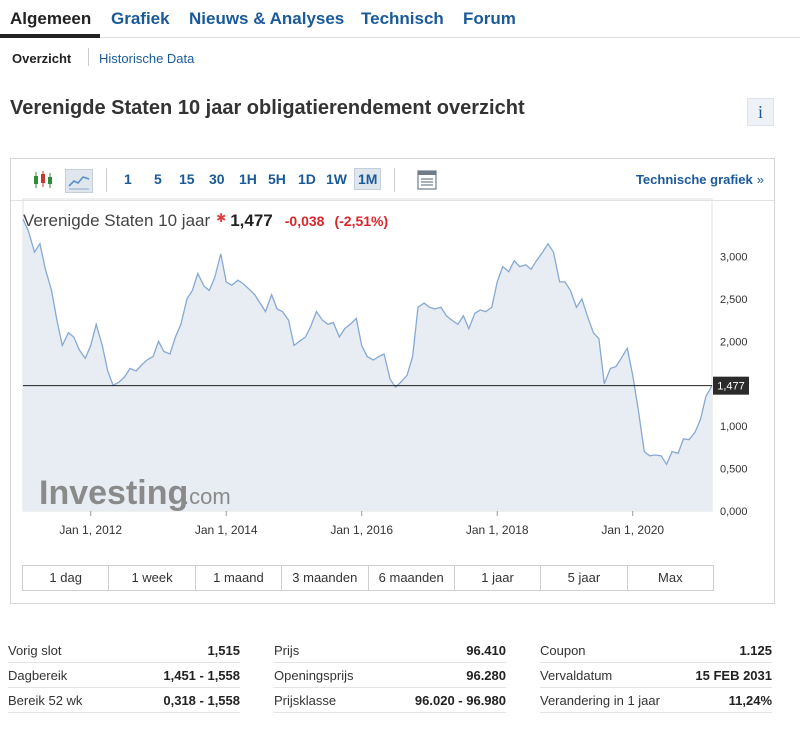 This screenshot has width=800, height=742. What do you see at coordinates (497, 530) in the screenshot?
I see `x-tick-label: Jan 1, 2018` at bounding box center [497, 530].